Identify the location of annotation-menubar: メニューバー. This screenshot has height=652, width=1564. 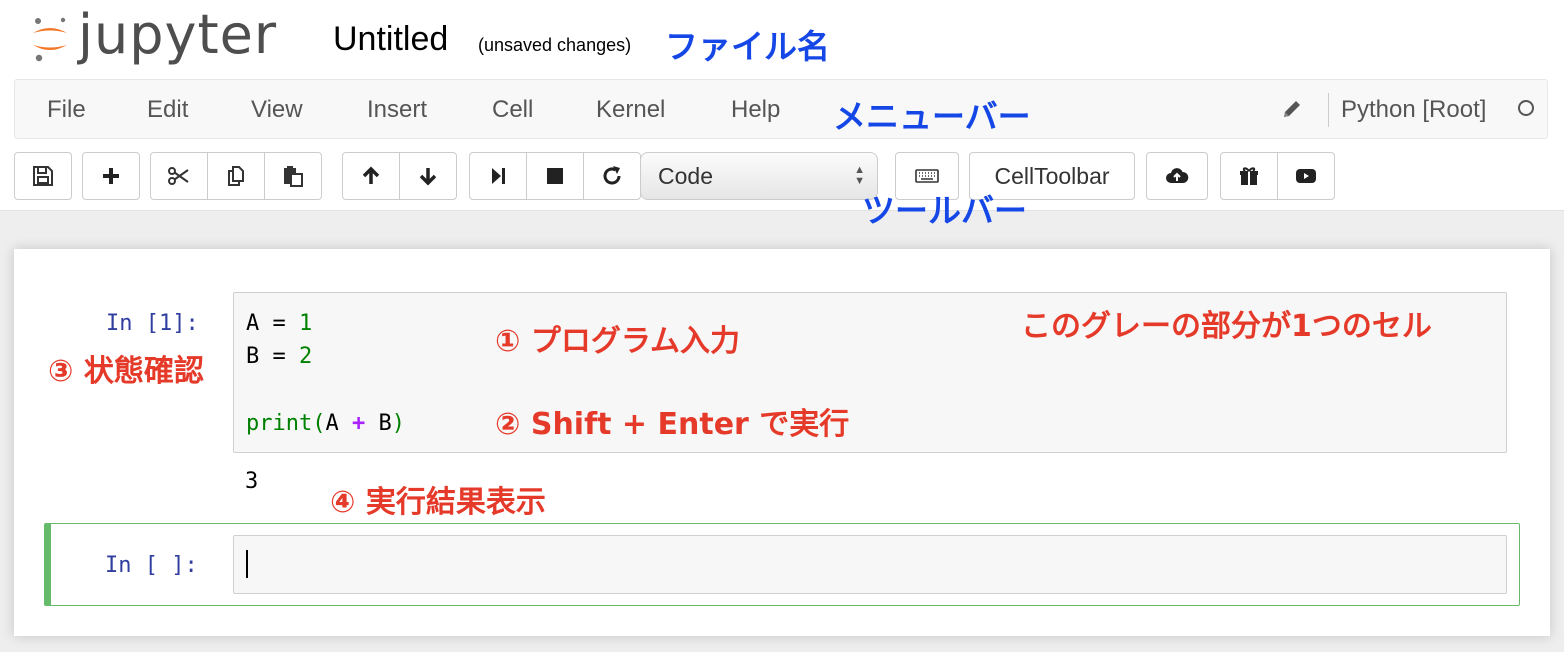
(932, 116).